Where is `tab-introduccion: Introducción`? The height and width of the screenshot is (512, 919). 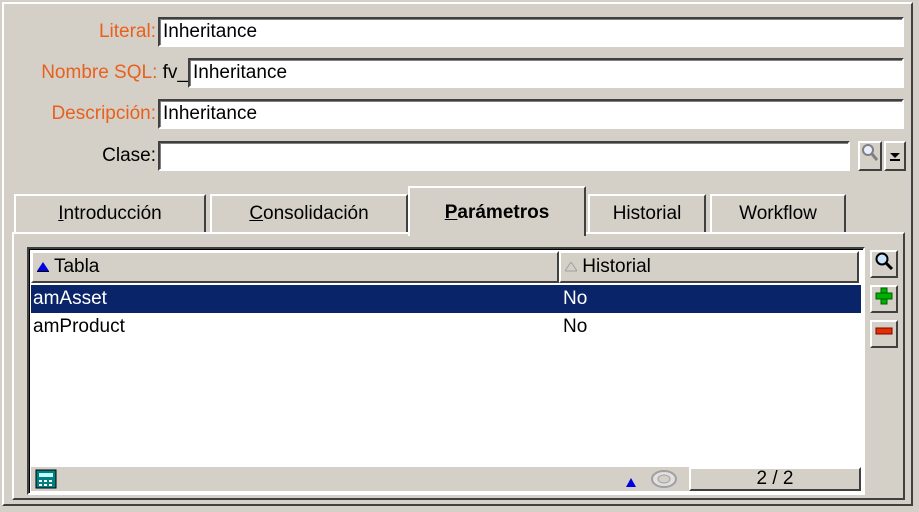 tab-introduccion: Introducción is located at coordinates (110, 214).